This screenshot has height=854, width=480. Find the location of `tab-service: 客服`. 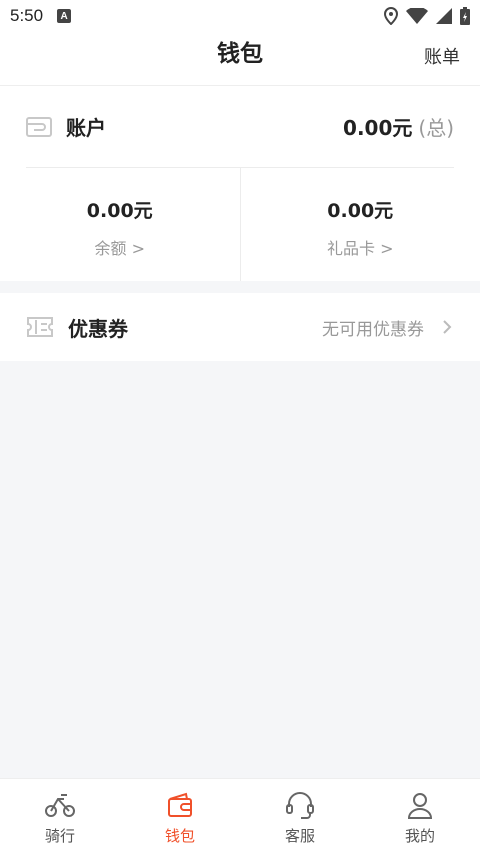

tab-service: 客服 is located at coordinates (300, 816).